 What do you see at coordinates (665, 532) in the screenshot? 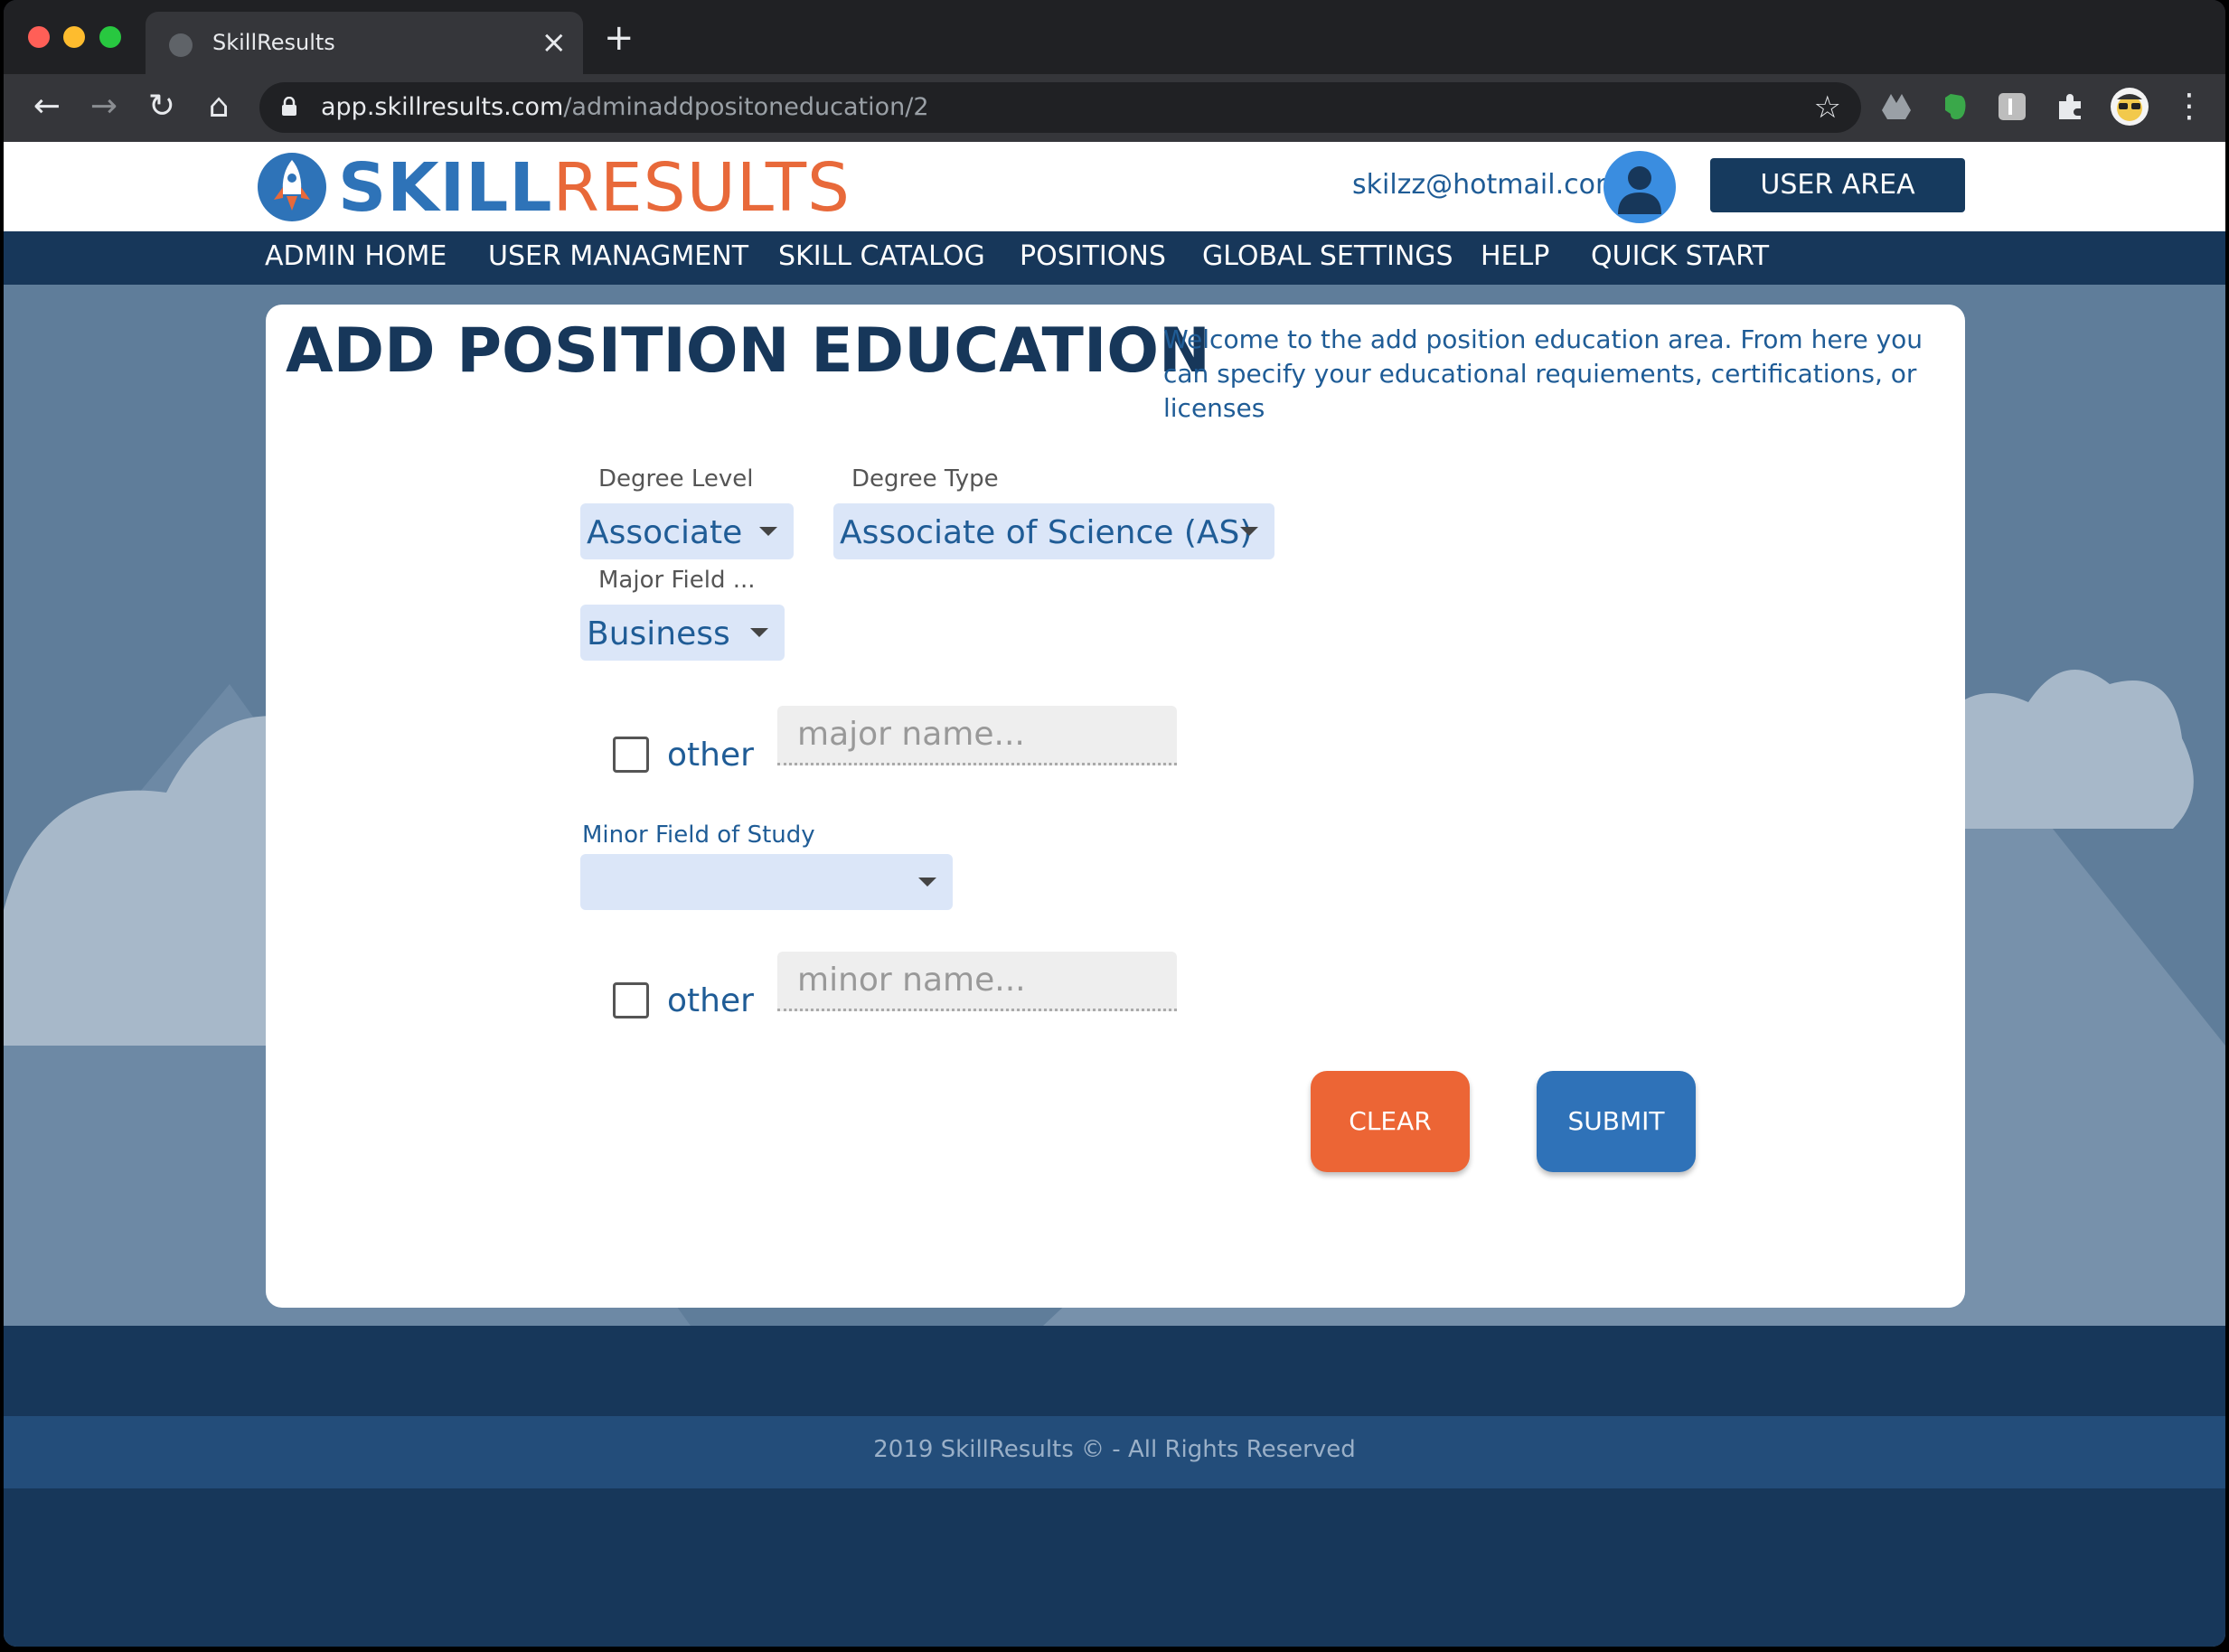
I see `degree-level-value: Associate` at bounding box center [665, 532].